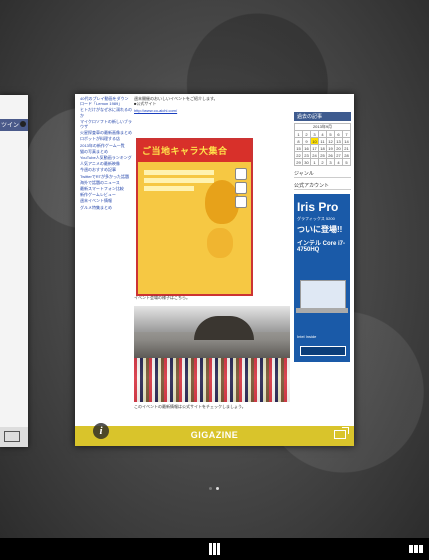 The image size is (429, 560). Describe the element at coordinates (306, 162) in the screenshot. I see `calendar-day: 30` at that location.